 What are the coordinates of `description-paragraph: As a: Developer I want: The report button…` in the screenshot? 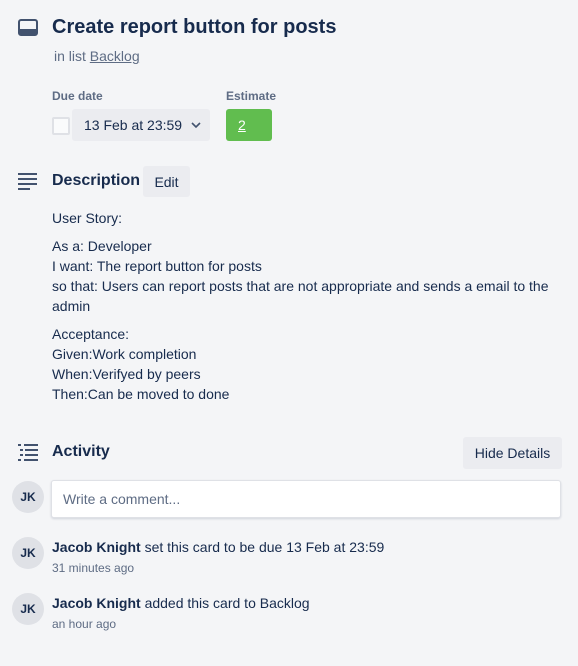 It's located at (307, 276).